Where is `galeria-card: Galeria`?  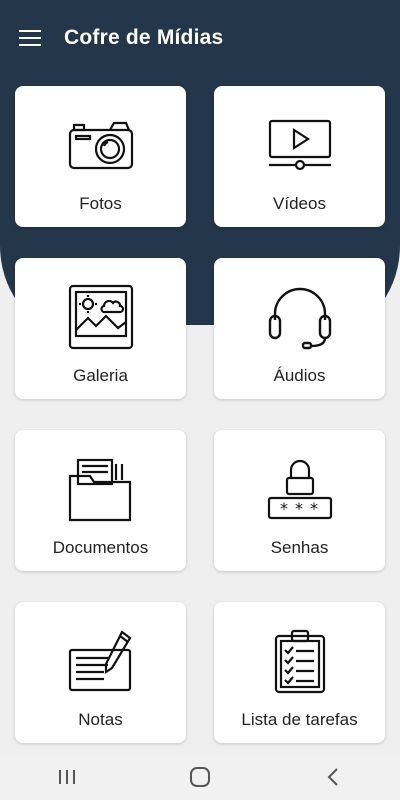
galeria-card: Galeria is located at coordinates (100, 328).